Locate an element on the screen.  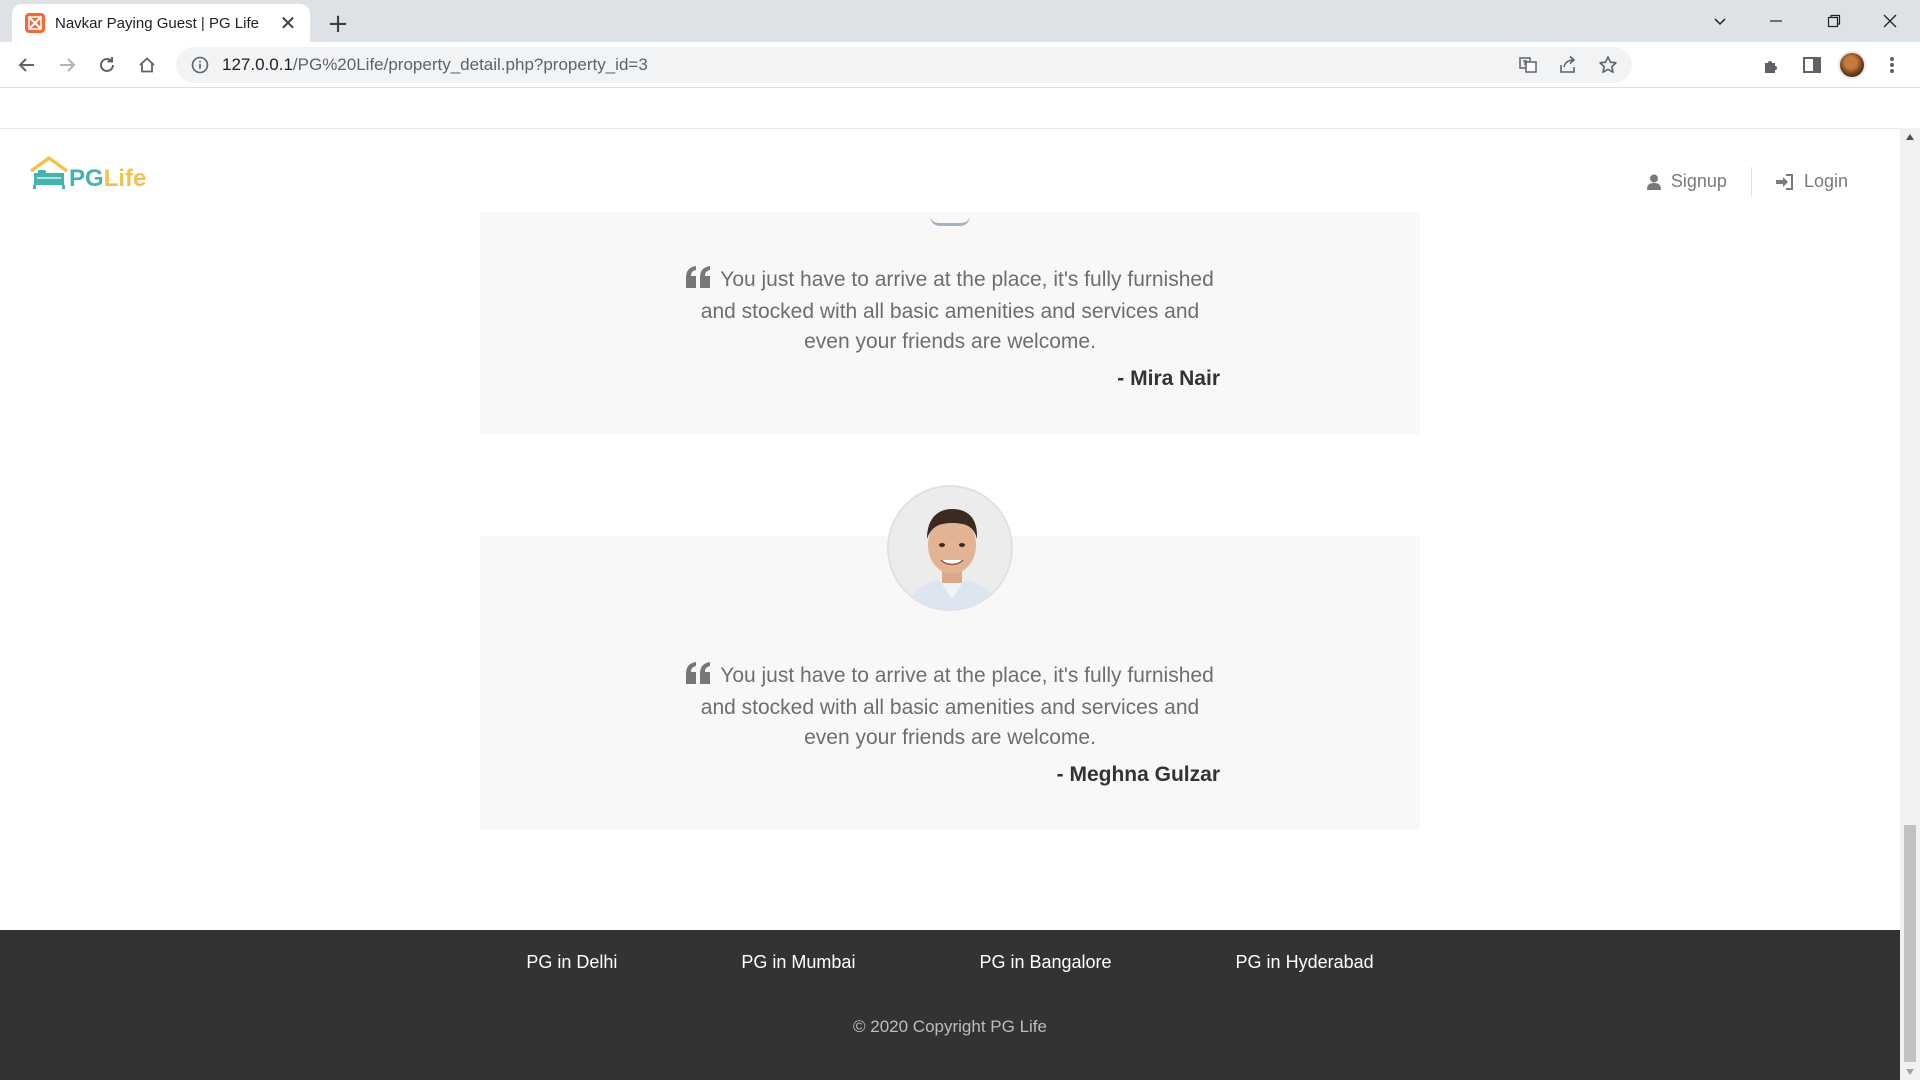
pg-life-logo: PGLife is located at coordinates (87, 173).